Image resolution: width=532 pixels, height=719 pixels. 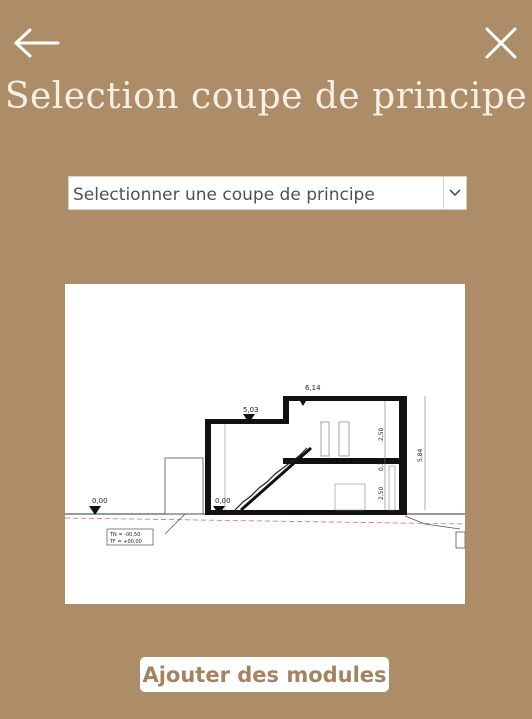 I want to click on arrow-left-icon, so click(x=37, y=43).